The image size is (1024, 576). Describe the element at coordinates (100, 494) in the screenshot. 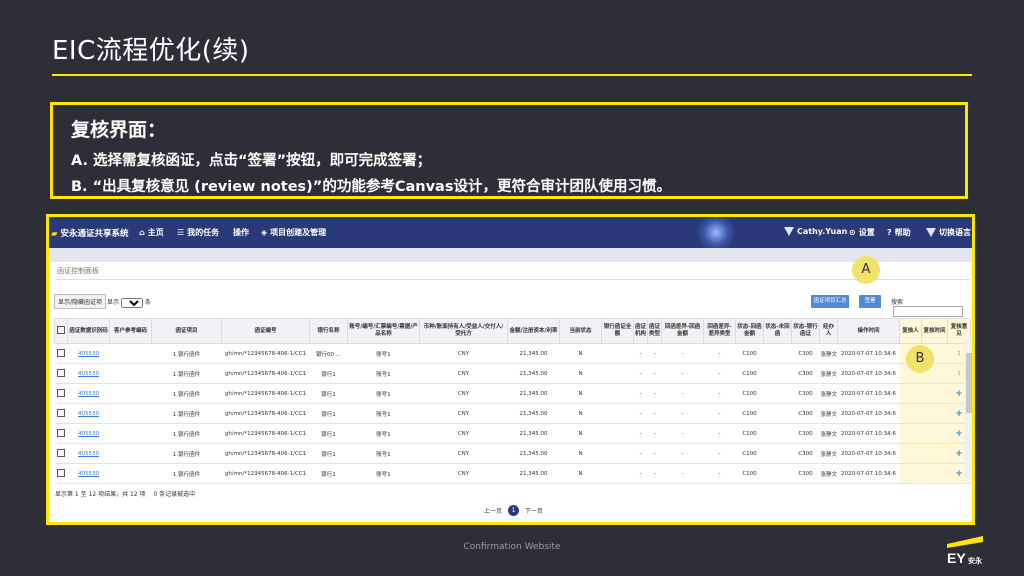

I see `table-count: 显示第 1 至 12 项结果，共 12 项` at that location.